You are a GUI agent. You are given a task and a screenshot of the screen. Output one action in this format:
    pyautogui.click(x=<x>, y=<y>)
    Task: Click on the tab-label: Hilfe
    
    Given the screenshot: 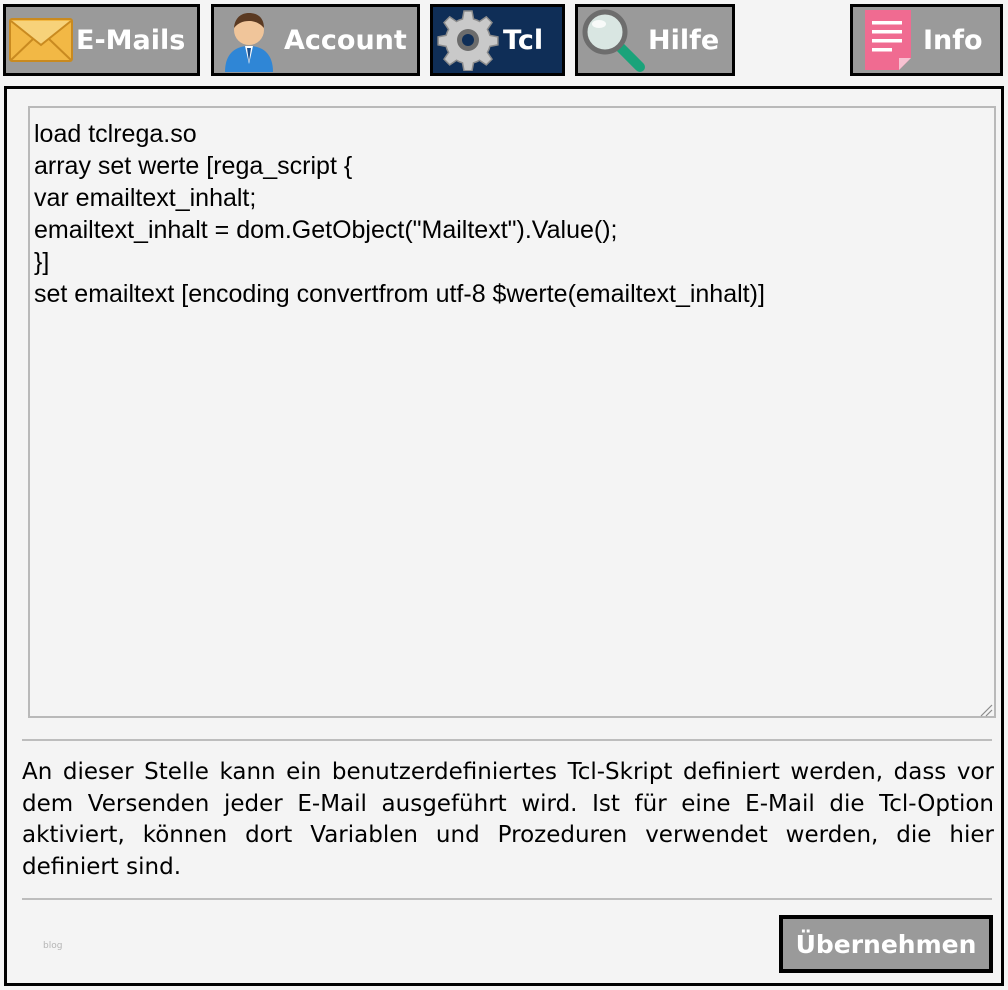 What is the action you would take?
    pyautogui.click(x=684, y=40)
    